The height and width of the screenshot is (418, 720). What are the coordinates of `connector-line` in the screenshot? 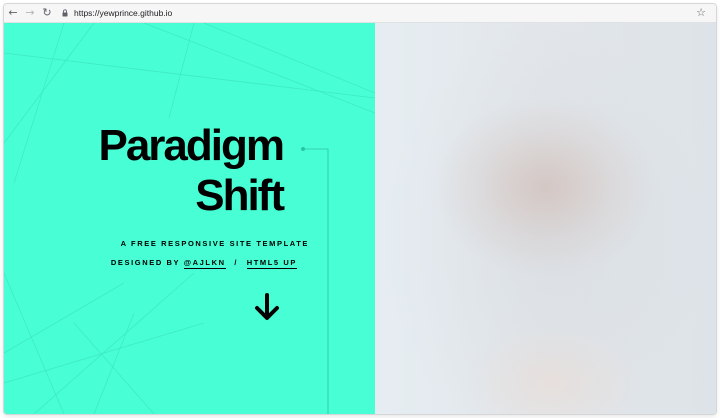 It's located at (315, 280).